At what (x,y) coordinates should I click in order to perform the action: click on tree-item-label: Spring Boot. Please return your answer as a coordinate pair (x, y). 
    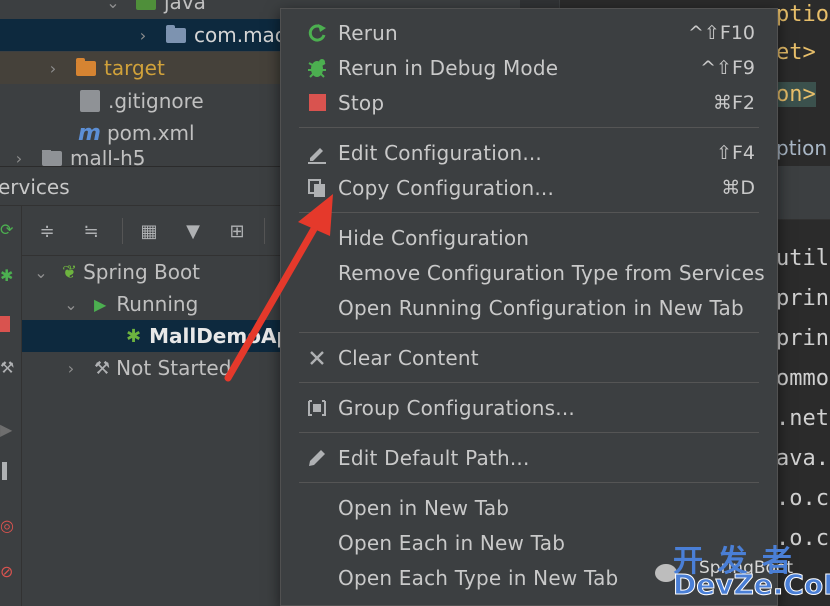
    Looking at the image, I should click on (142, 272).